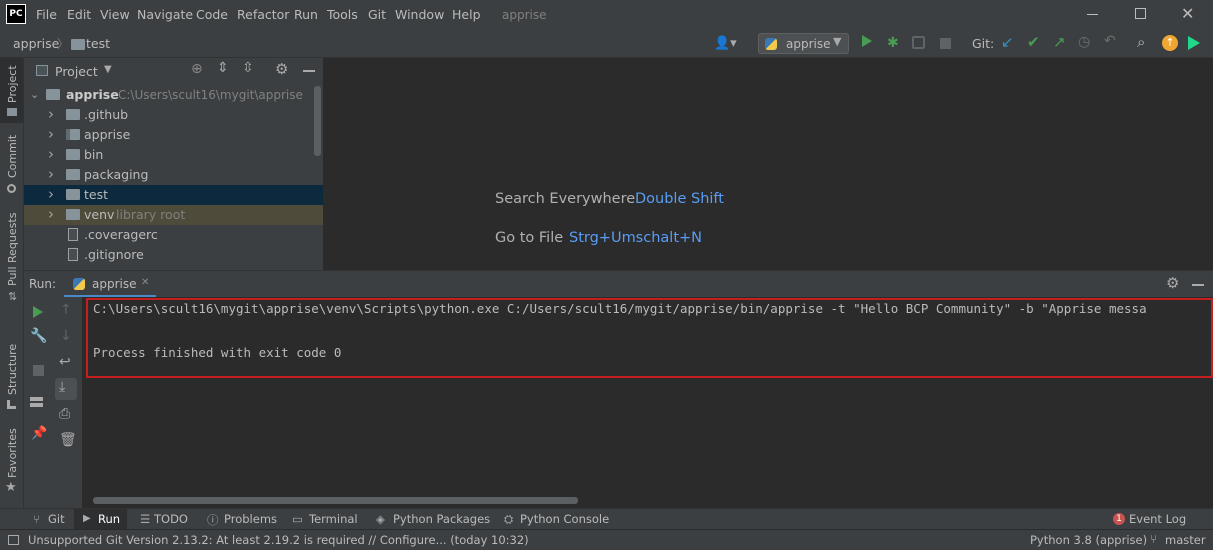  Describe the element at coordinates (73, 134) in the screenshot. I see `package-icon` at that location.